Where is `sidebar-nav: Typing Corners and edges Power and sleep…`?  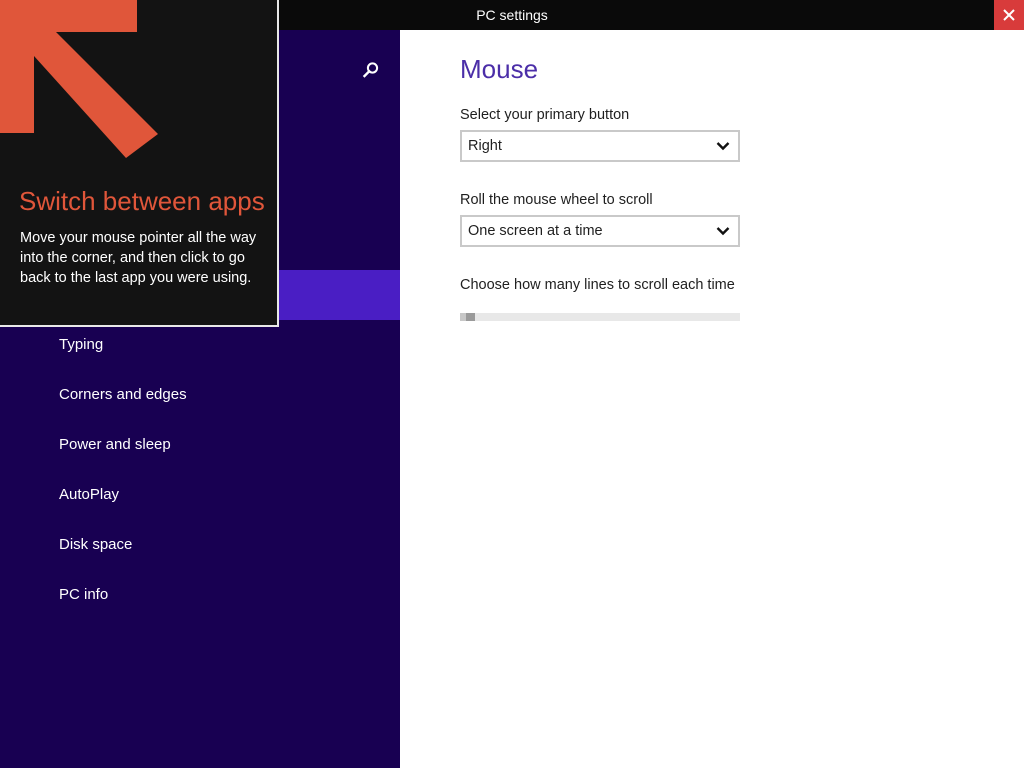
sidebar-nav: Typing Corners and edges Power and sleep… is located at coordinates (123, 480).